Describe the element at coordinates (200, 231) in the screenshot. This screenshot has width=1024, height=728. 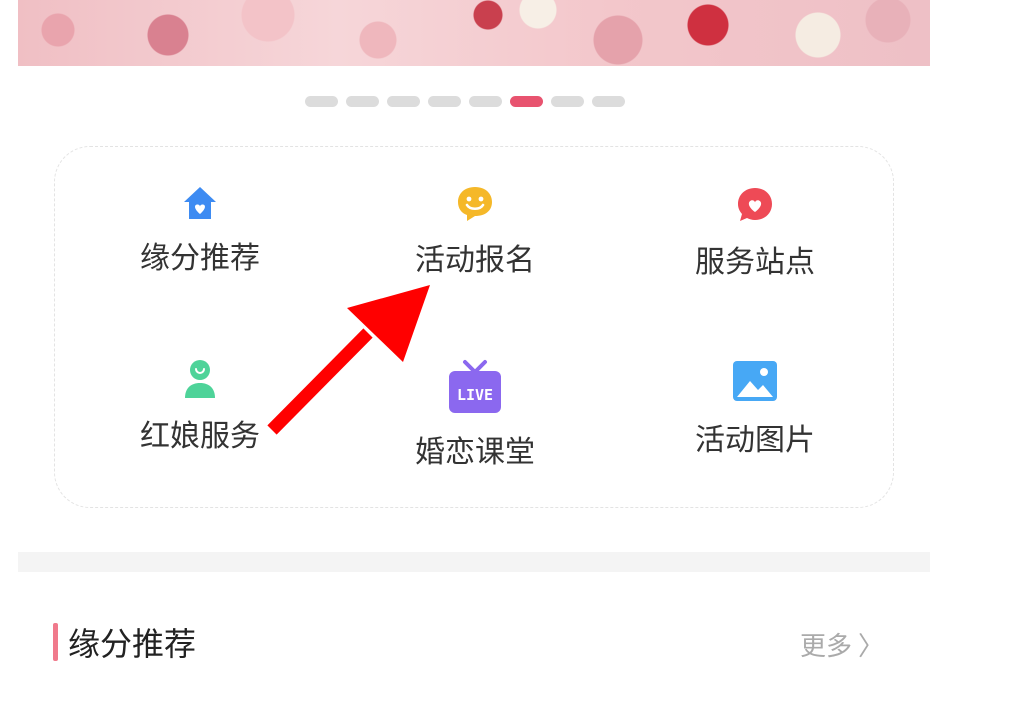
I see `menu-item-yuanfen: 缘分推荐` at that location.